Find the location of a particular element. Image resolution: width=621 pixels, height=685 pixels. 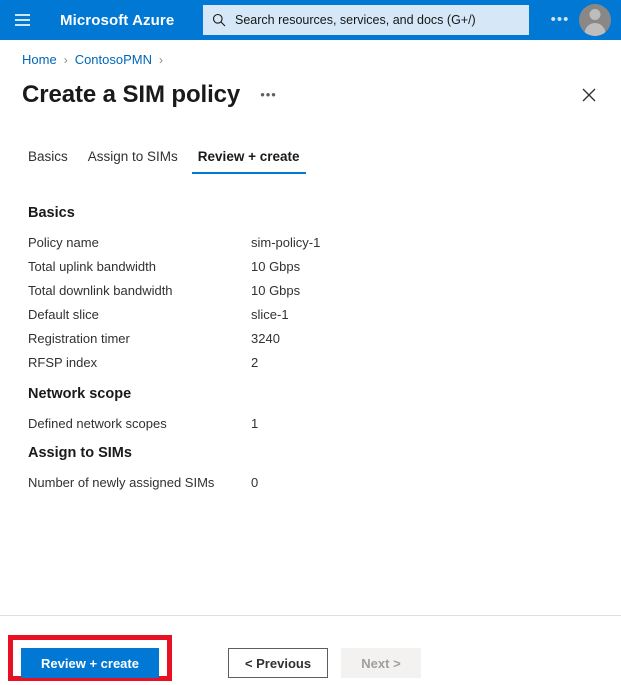

summary-label: Default slice is located at coordinates (63, 314).